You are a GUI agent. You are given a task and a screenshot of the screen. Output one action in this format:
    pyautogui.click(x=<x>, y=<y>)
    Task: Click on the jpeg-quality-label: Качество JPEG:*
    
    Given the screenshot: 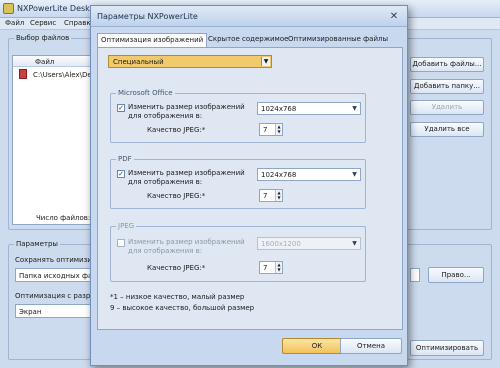 What is the action you would take?
    pyautogui.click(x=176, y=268)
    